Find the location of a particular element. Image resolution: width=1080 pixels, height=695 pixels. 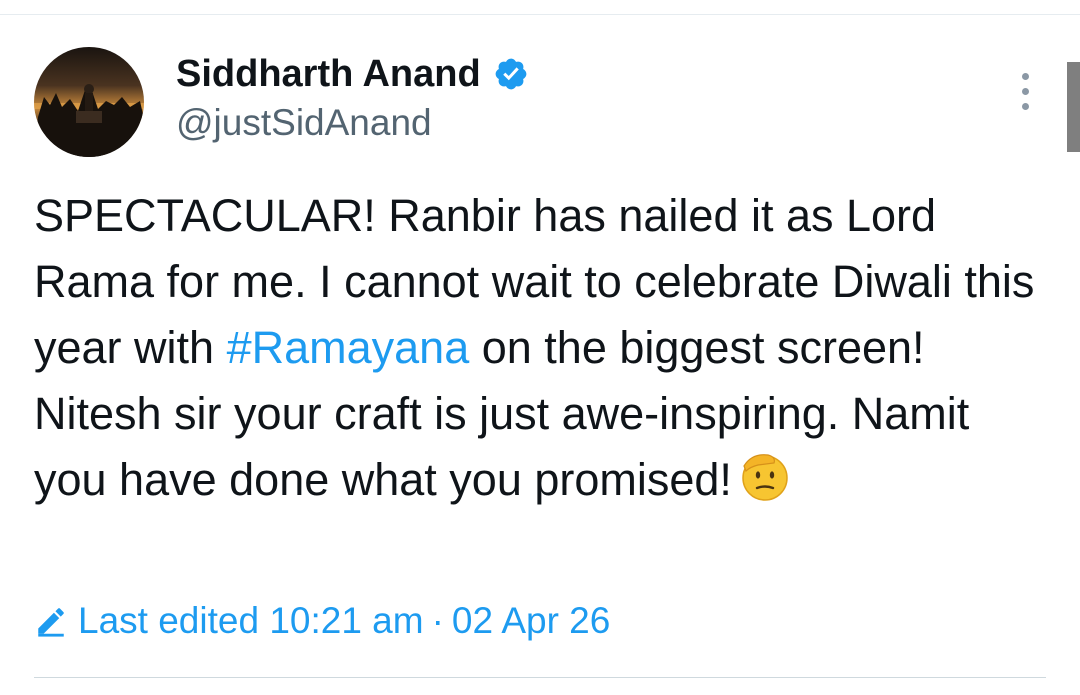

avatar-photo-icon is located at coordinates (89, 102).